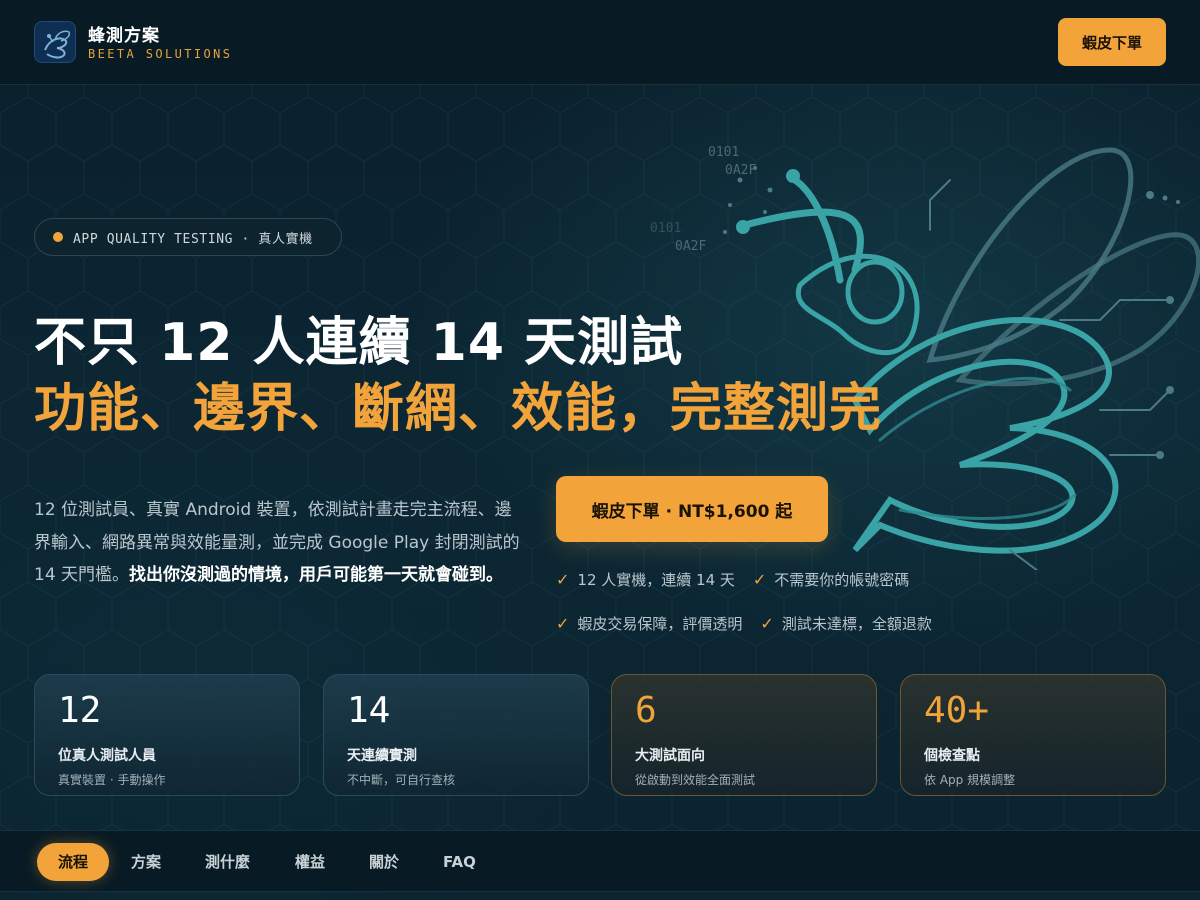  Describe the element at coordinates (167, 735) in the screenshot. I see `stat-card-testers: 12 位真人測試人員 真實裝置 · 手動操作` at that location.